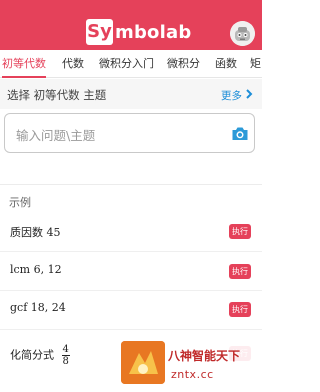  Describe the element at coordinates (131, 94) in the screenshot. I see `topic-section-bar: 选择 初等代数 主题 更多` at that location.